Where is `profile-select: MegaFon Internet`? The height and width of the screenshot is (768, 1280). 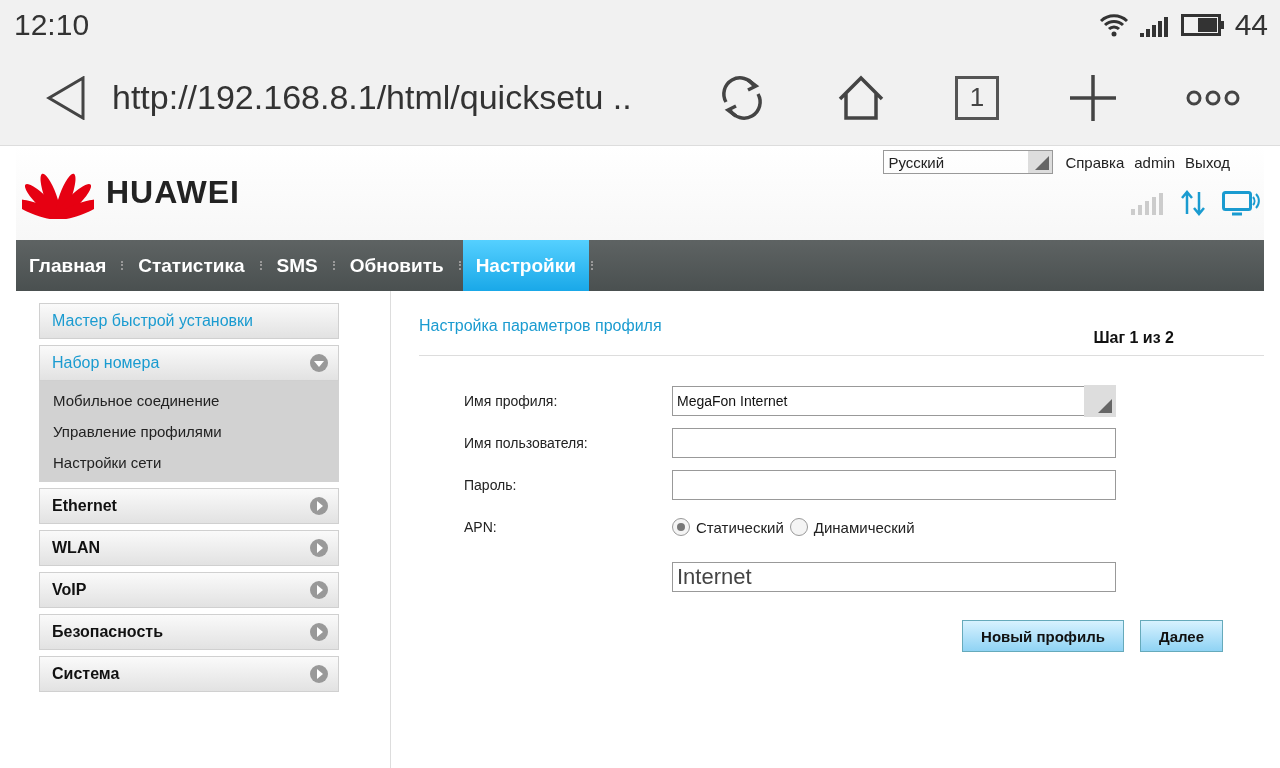 profile-select: MegaFon Internet is located at coordinates (894, 401).